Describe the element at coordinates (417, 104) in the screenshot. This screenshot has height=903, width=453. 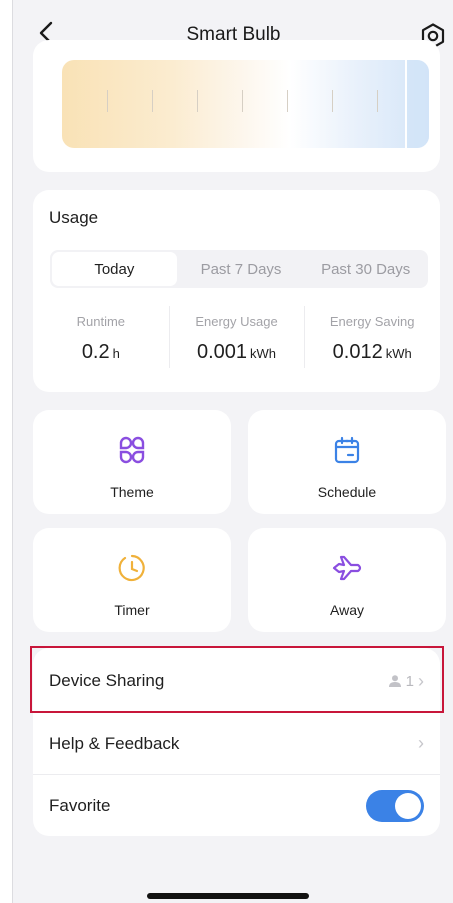
I see `slider-handle` at that location.